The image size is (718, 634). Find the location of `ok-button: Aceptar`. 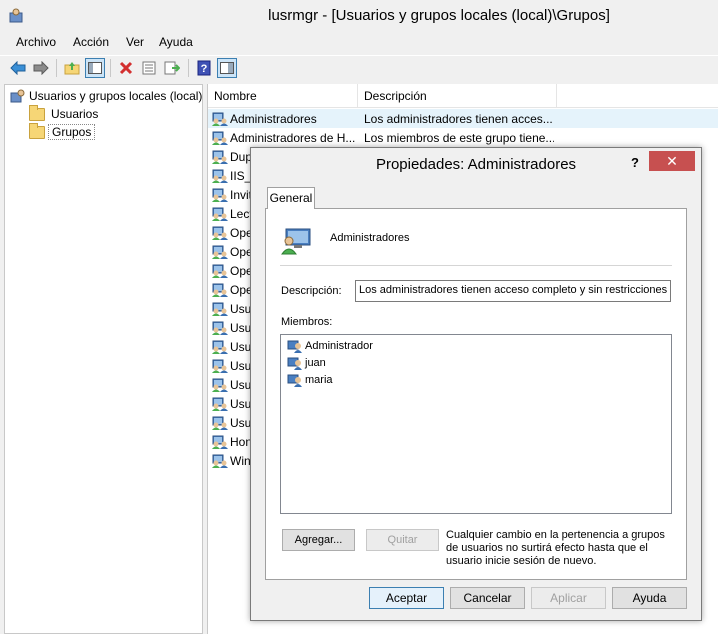

ok-button: Aceptar is located at coordinates (406, 598).